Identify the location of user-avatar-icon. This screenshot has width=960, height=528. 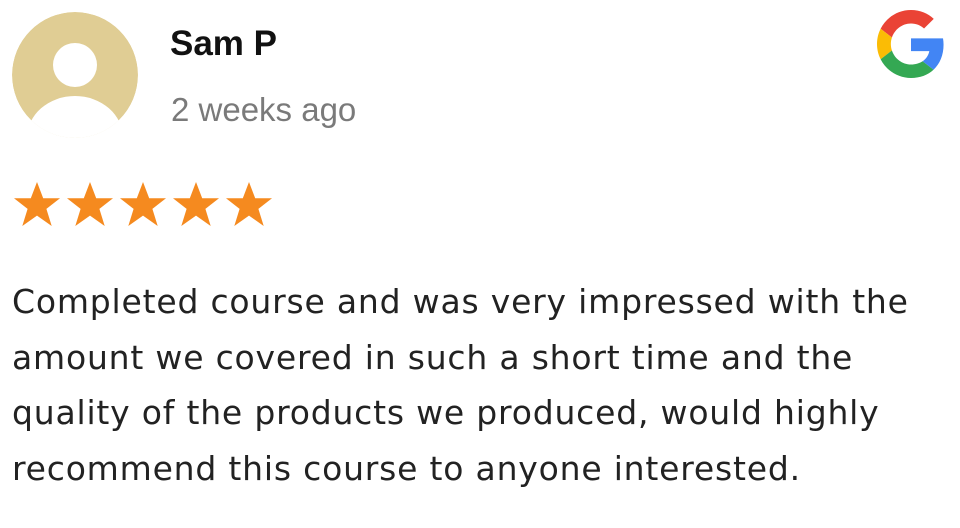
(75, 75).